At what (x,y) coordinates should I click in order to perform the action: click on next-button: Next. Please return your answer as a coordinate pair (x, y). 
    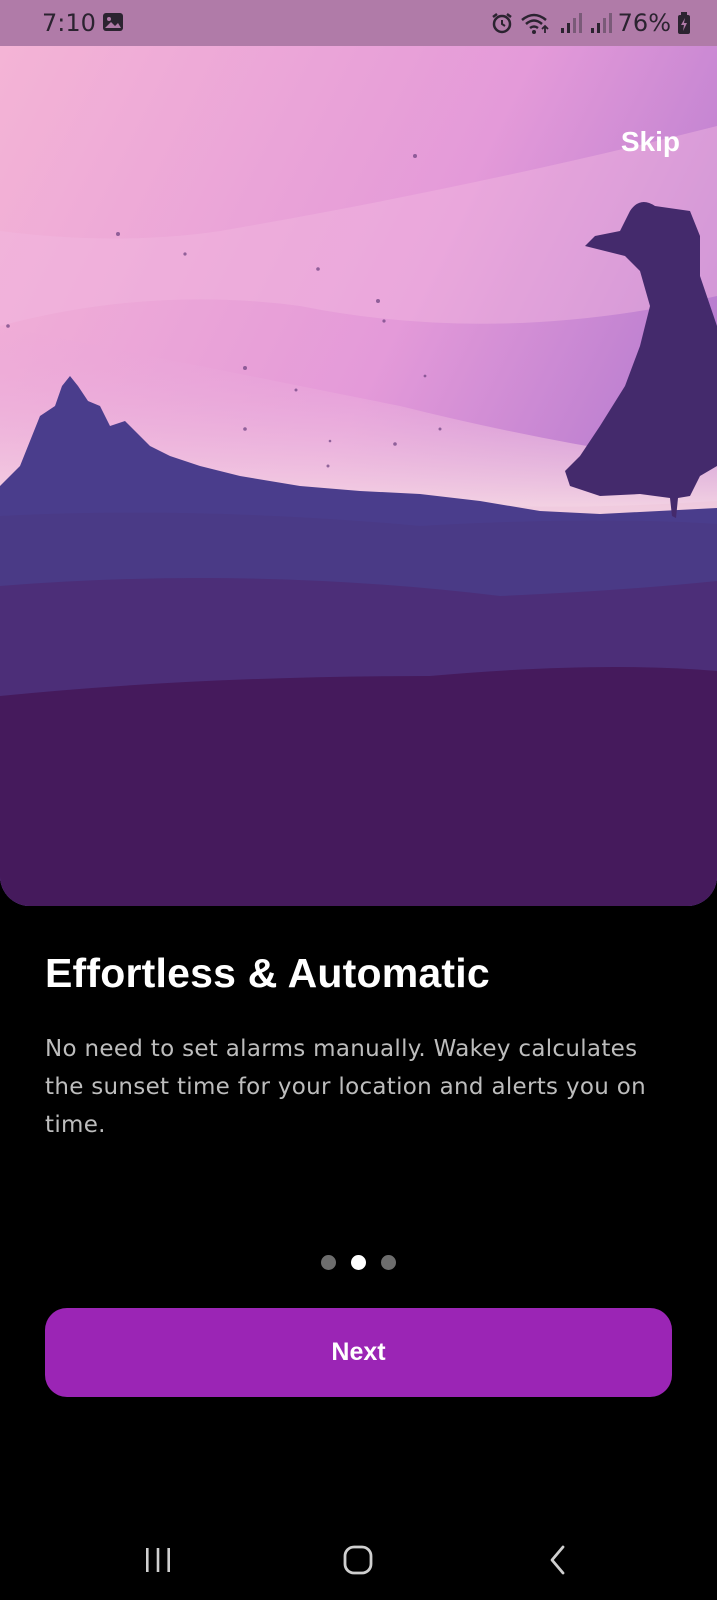
    Looking at the image, I should click on (358, 1352).